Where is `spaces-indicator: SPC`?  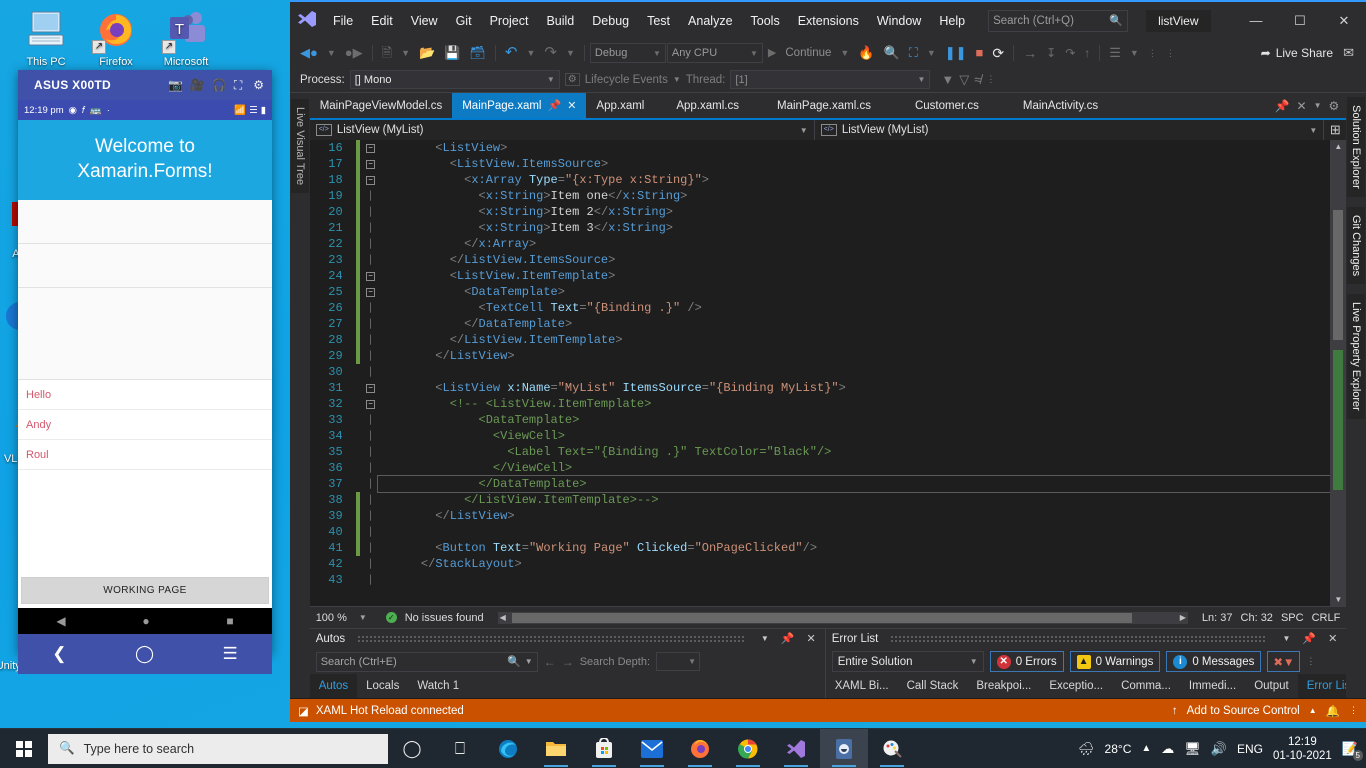 spaces-indicator: SPC is located at coordinates (1292, 618).